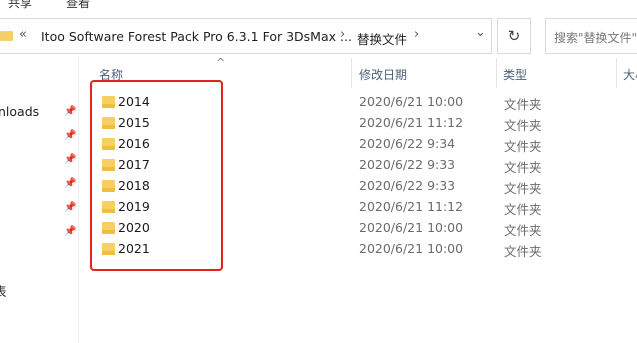  I want to click on column-header-type: 类型, so click(515, 74).